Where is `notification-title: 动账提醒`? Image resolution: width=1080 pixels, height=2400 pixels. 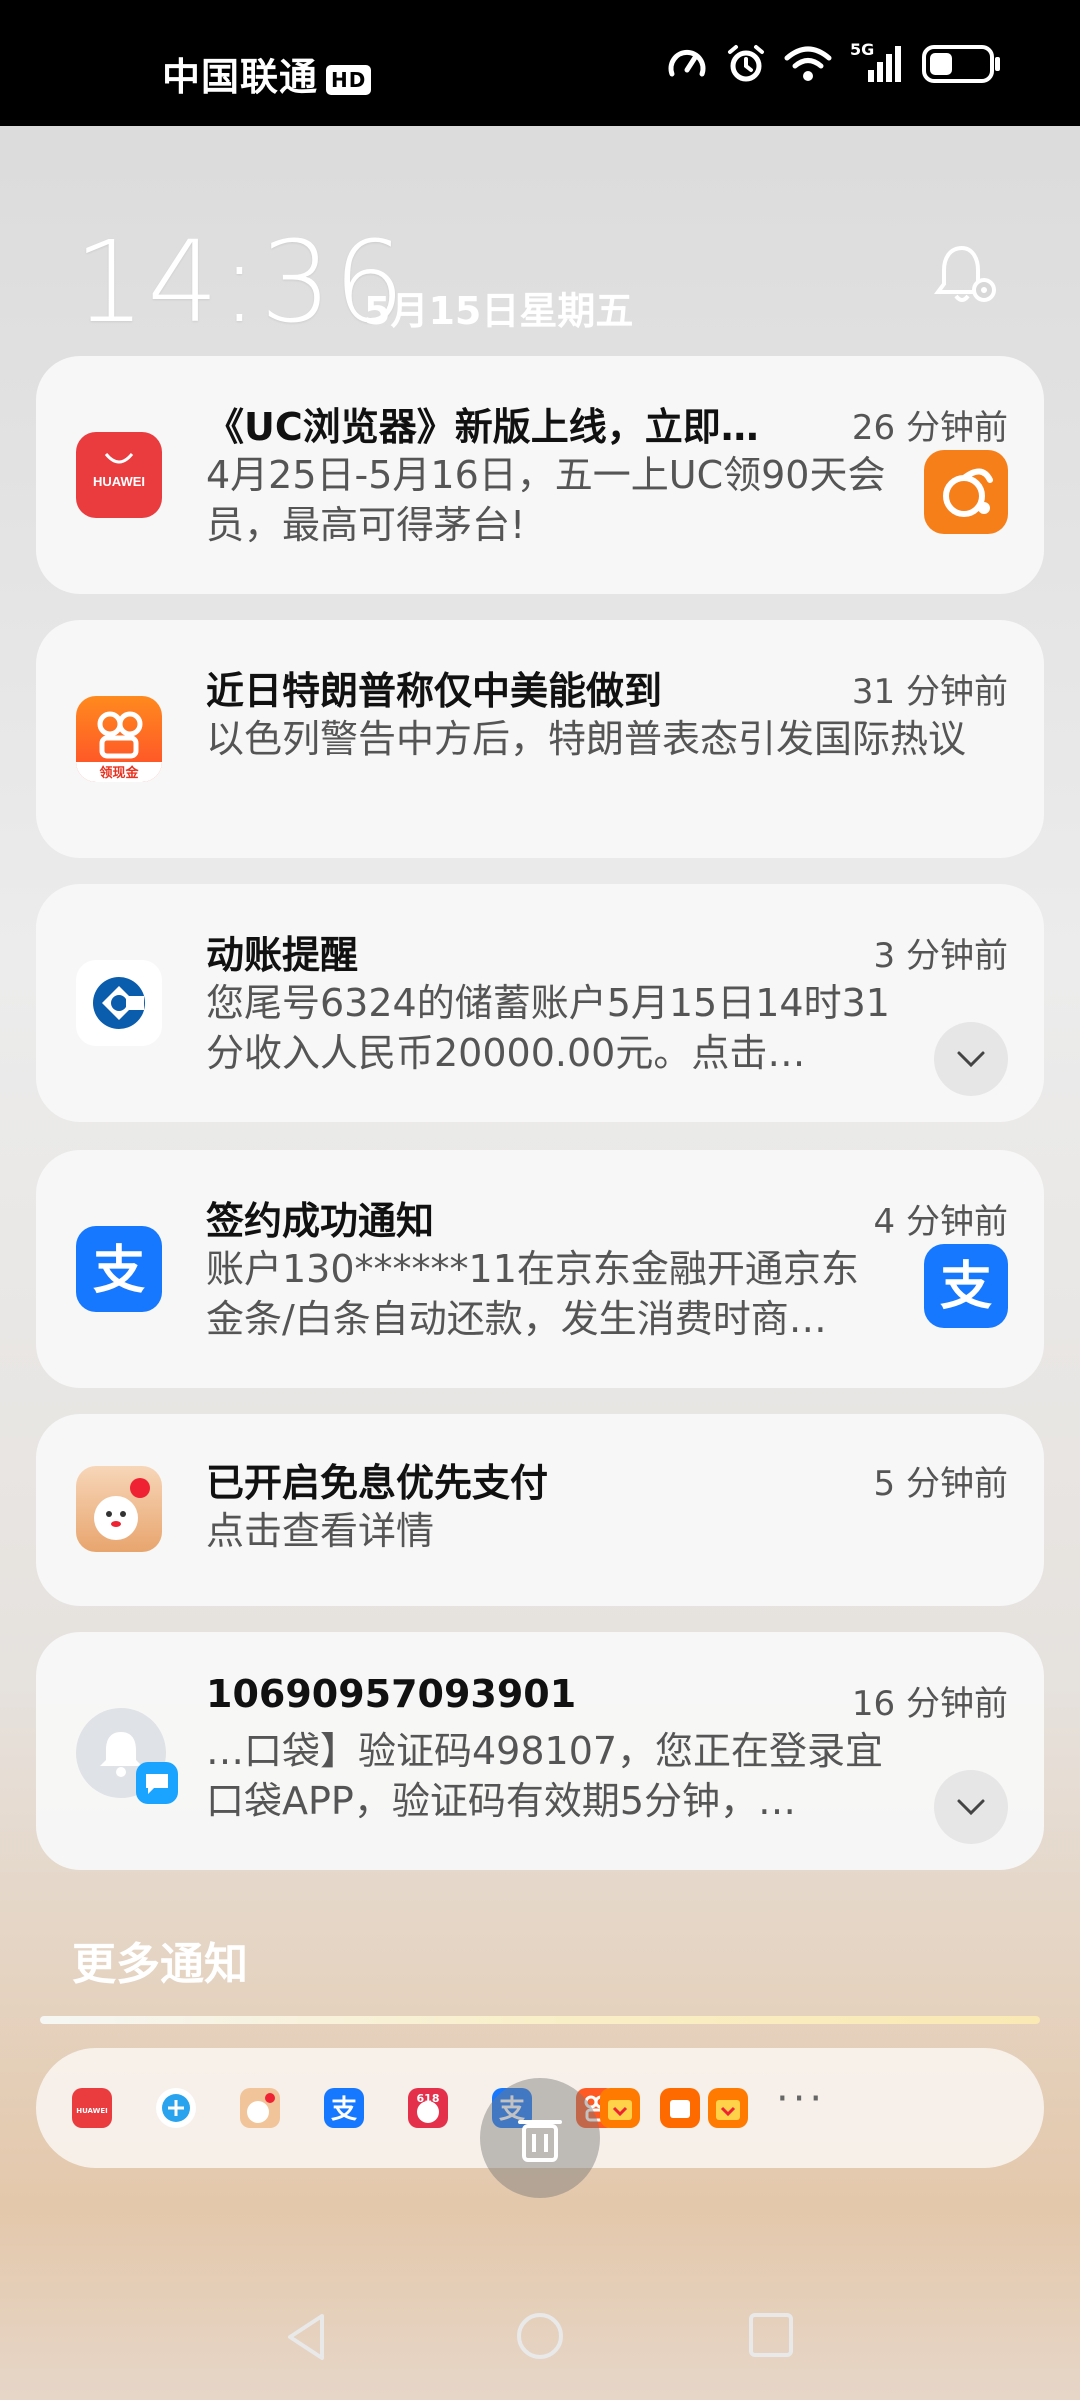
notification-title: 动账提醒 is located at coordinates (282, 955).